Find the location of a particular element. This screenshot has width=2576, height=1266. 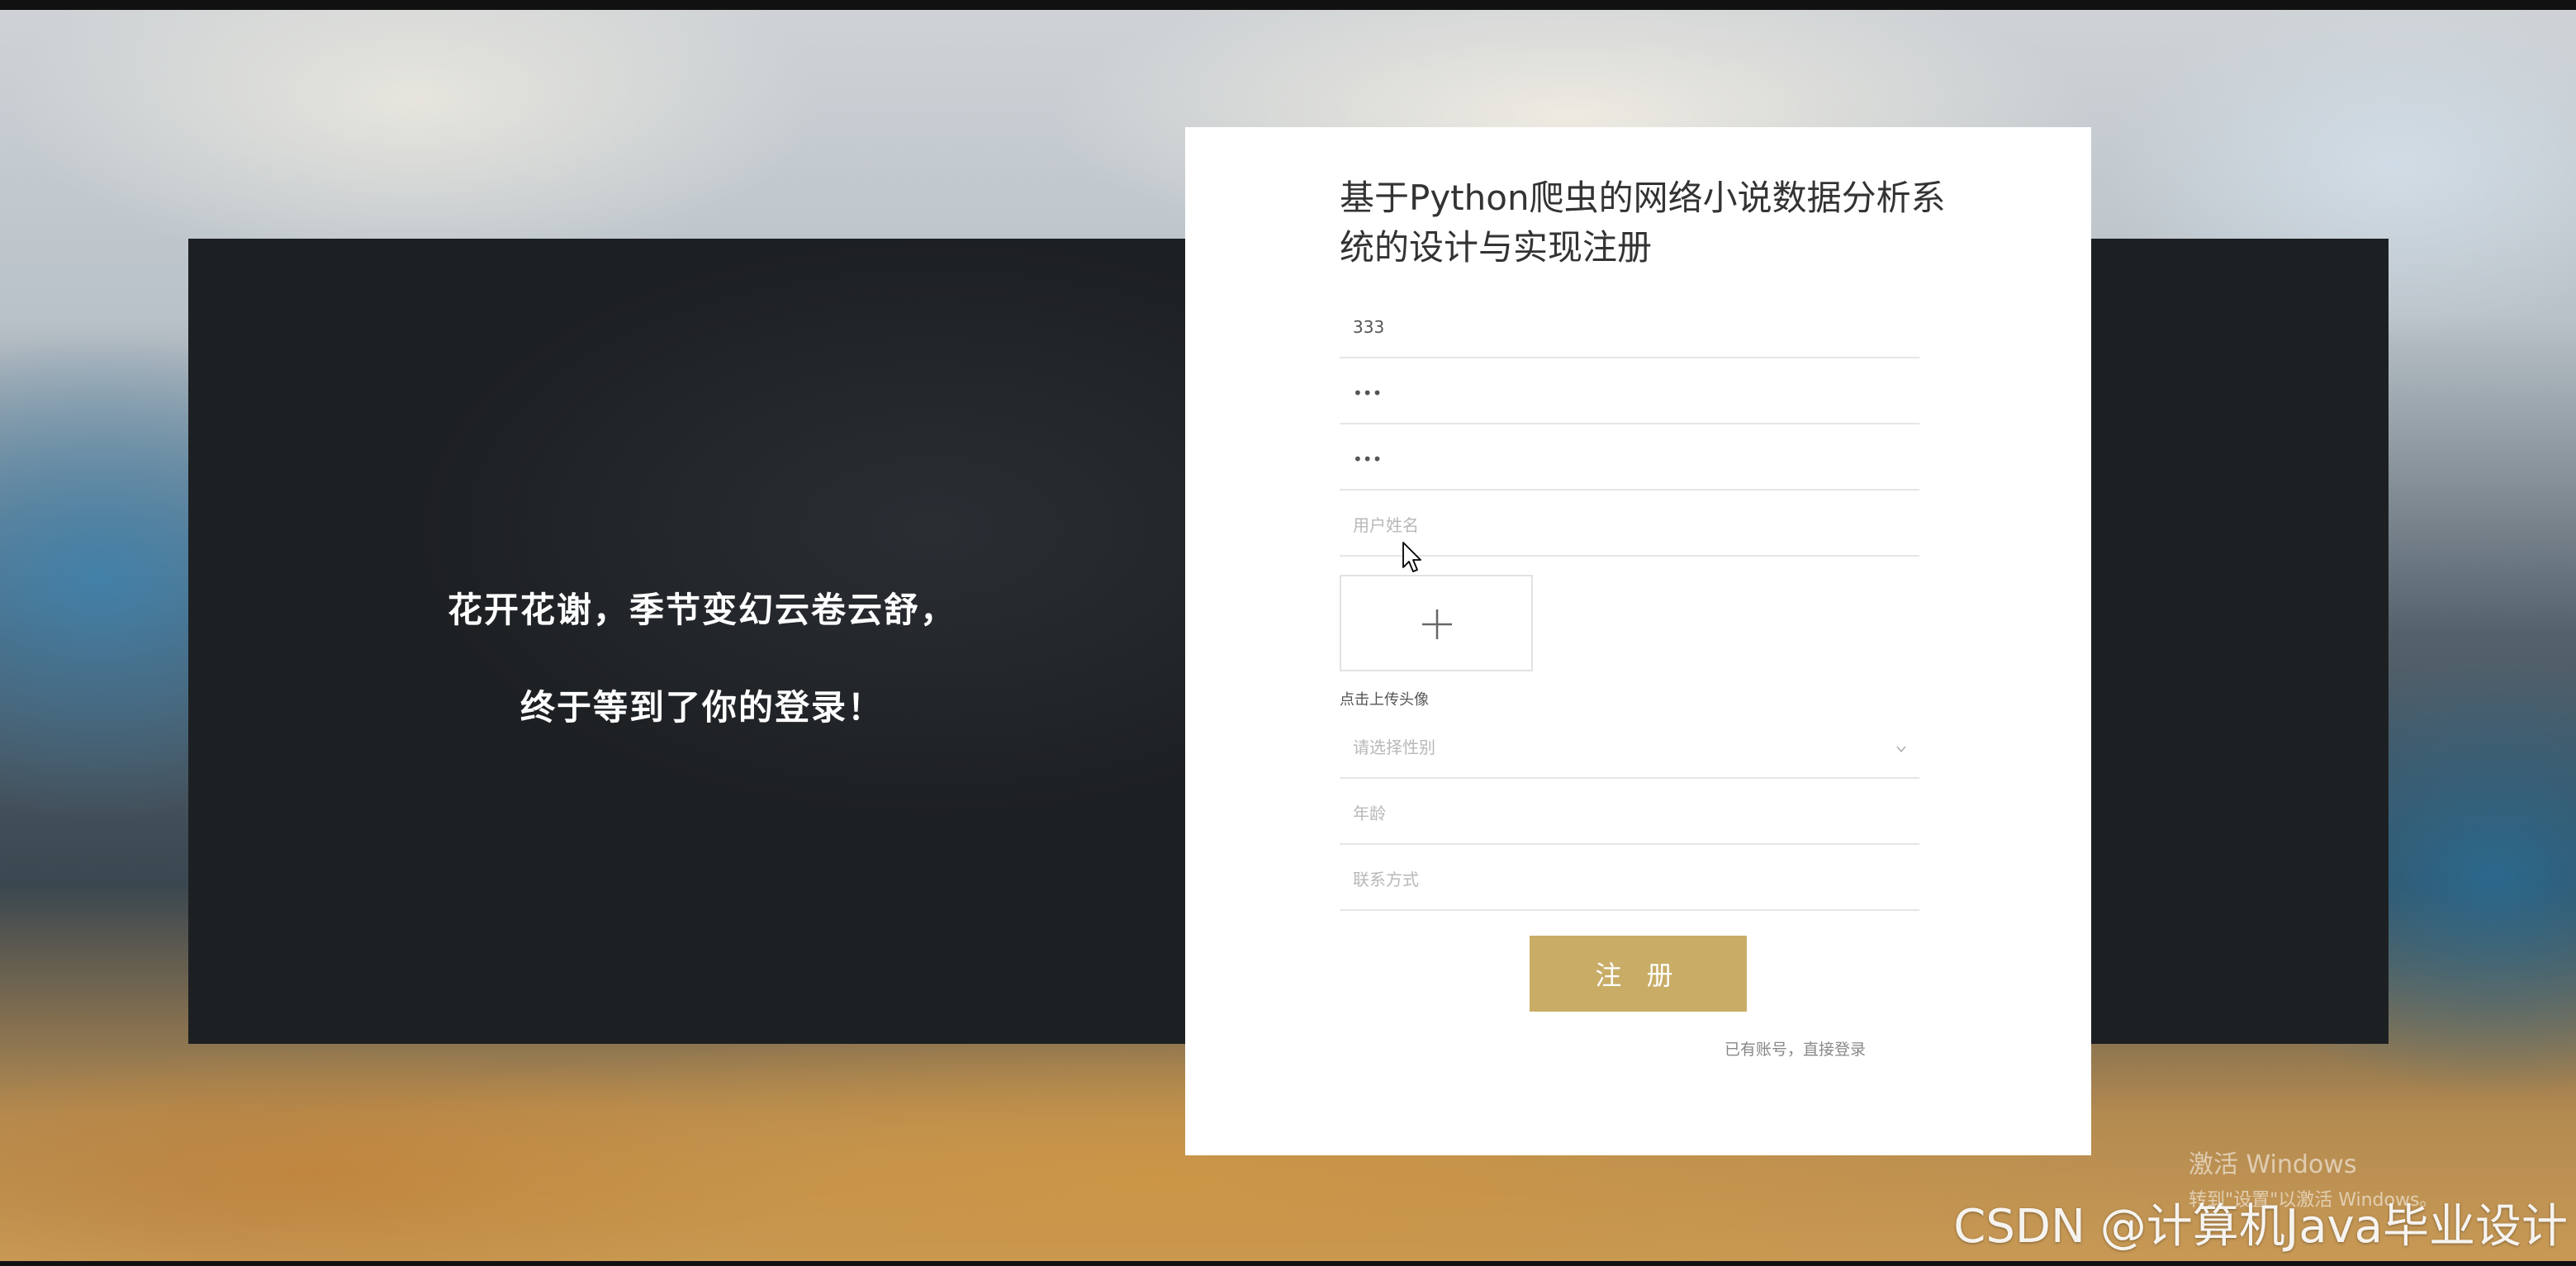

form-title: 基于Python爬虫的网络小说数据分析系统的设计与实现注册 is located at coordinates (1643, 223).